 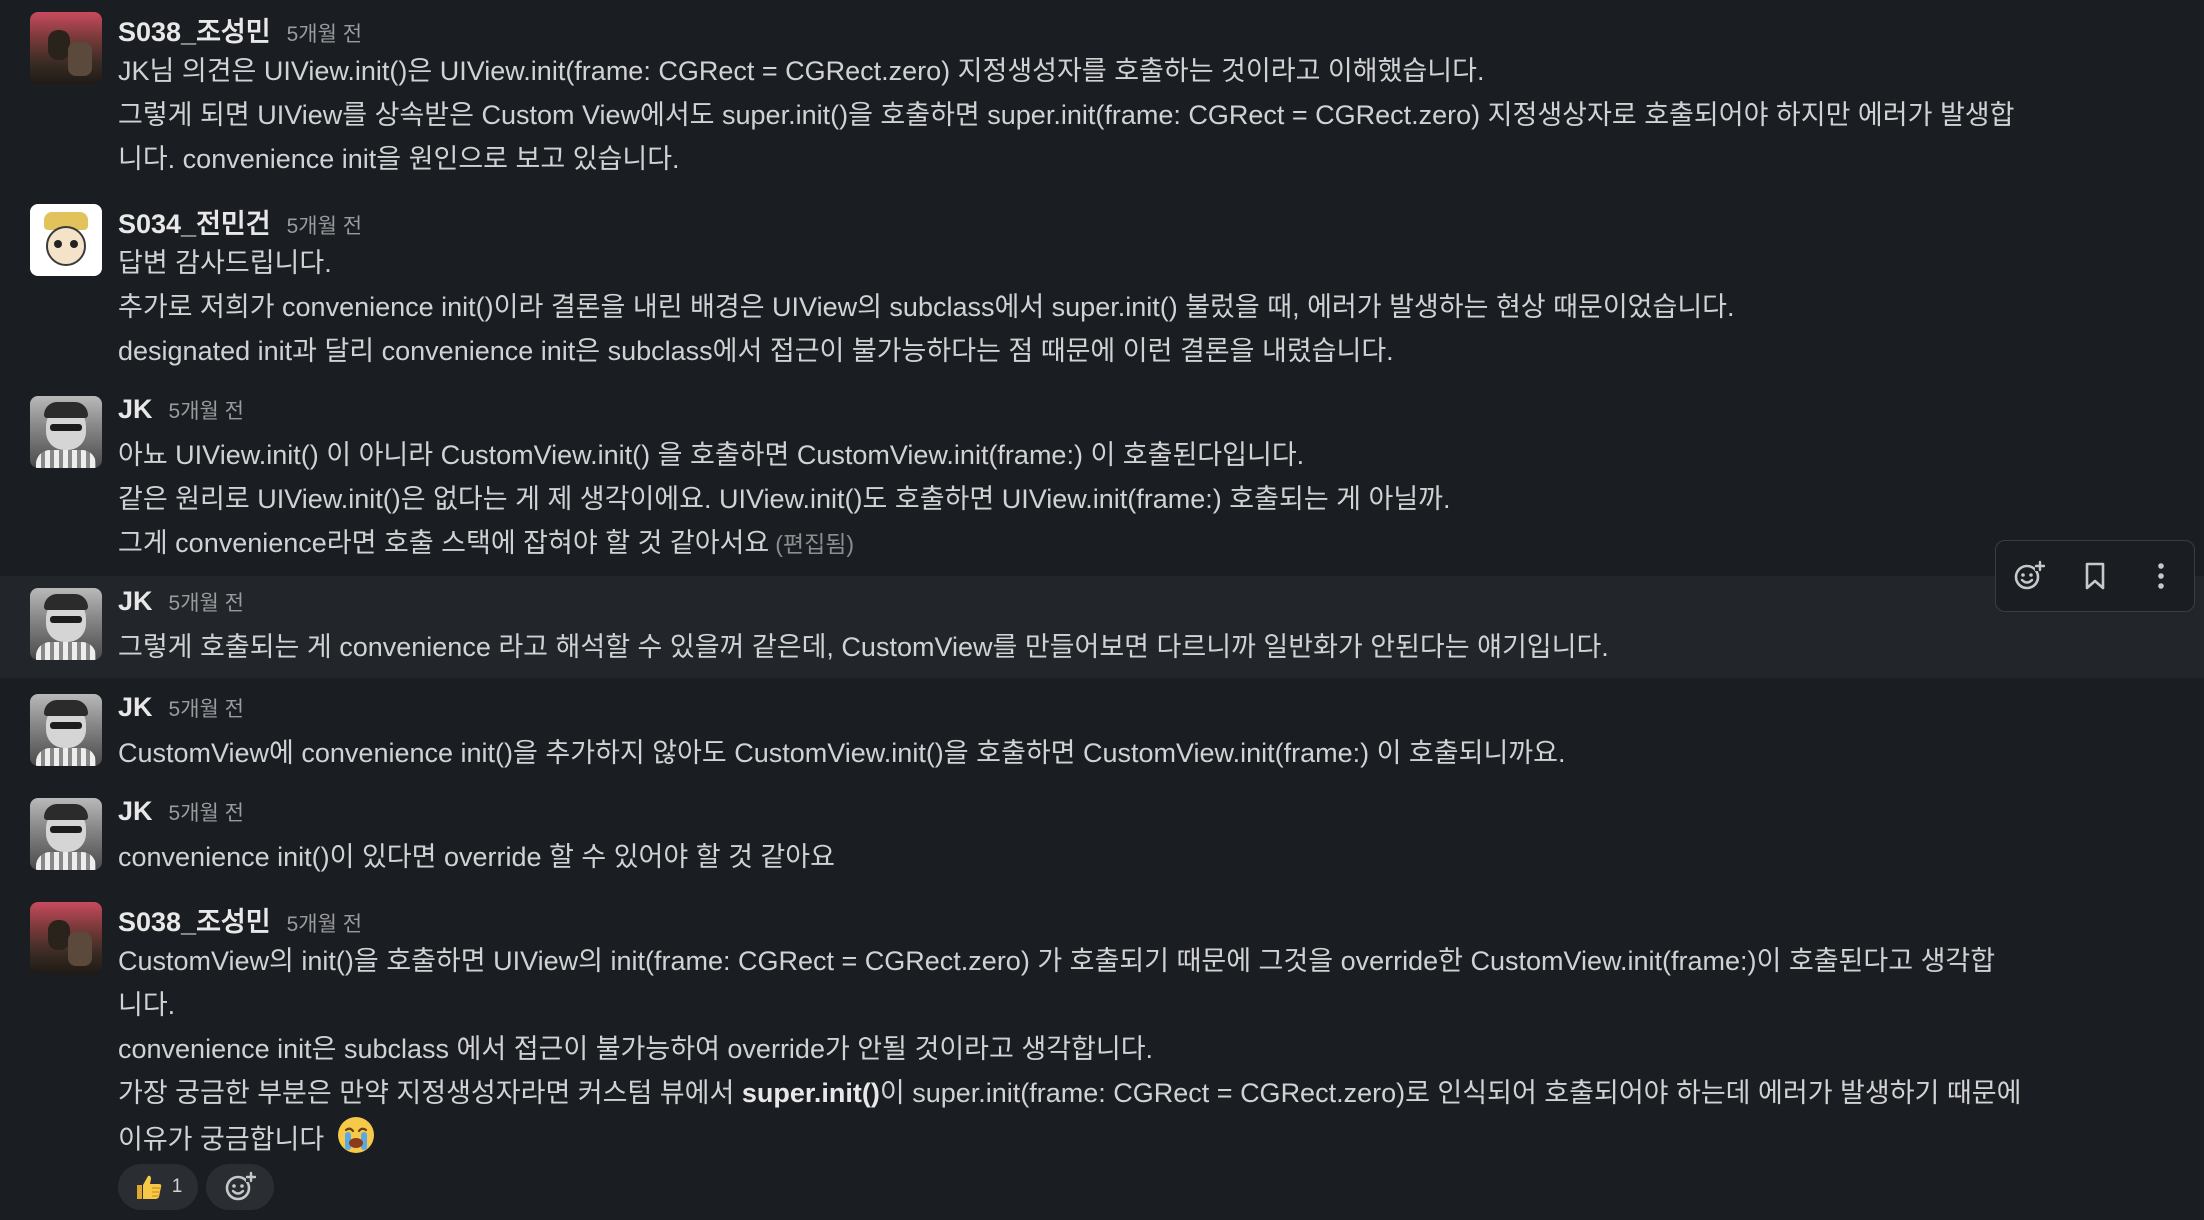 What do you see at coordinates (221, 1139) in the screenshot?
I see `message-text-content: 이유가 궁금합니다` at bounding box center [221, 1139].